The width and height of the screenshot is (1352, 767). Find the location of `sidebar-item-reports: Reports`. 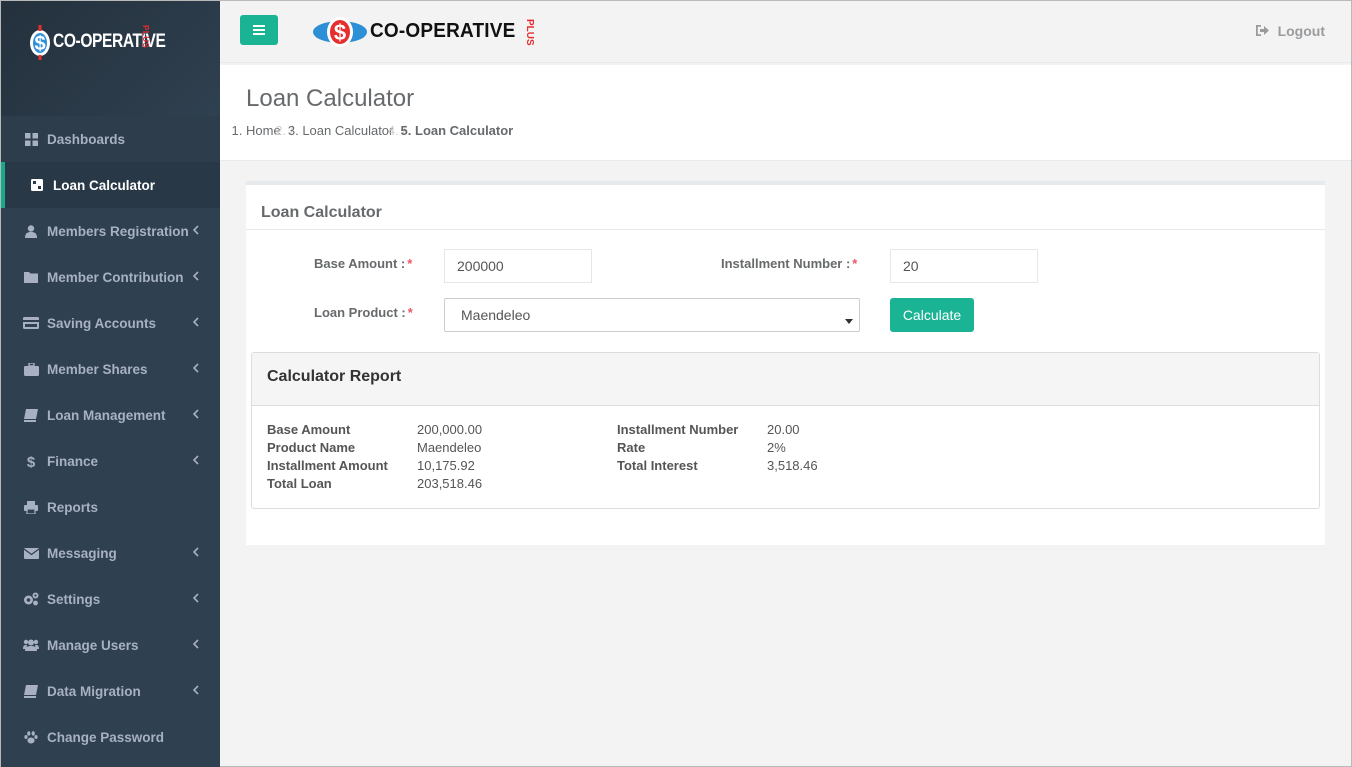

sidebar-item-reports: Reports is located at coordinates (110, 507).